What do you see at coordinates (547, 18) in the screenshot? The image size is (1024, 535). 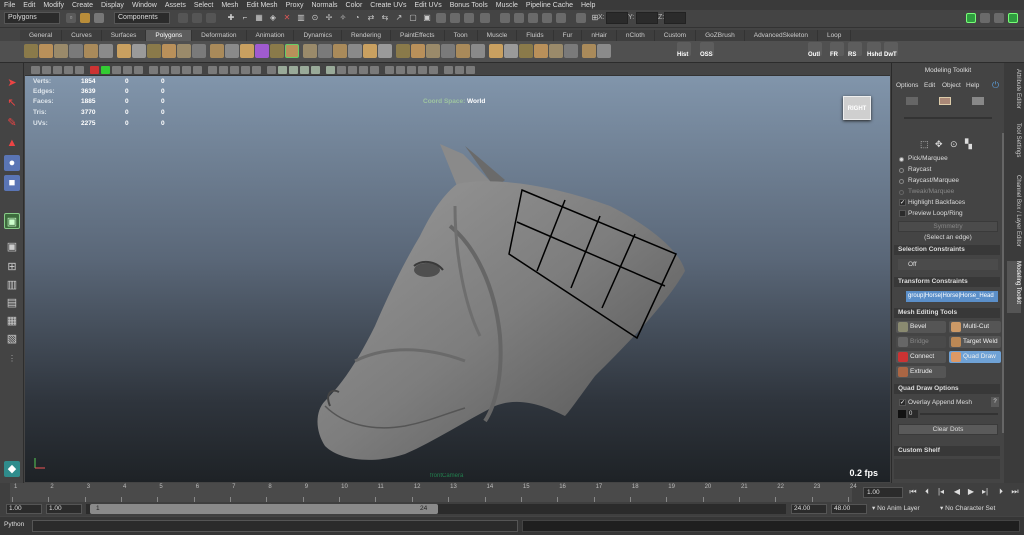 I see `pivot-icon` at bounding box center [547, 18].